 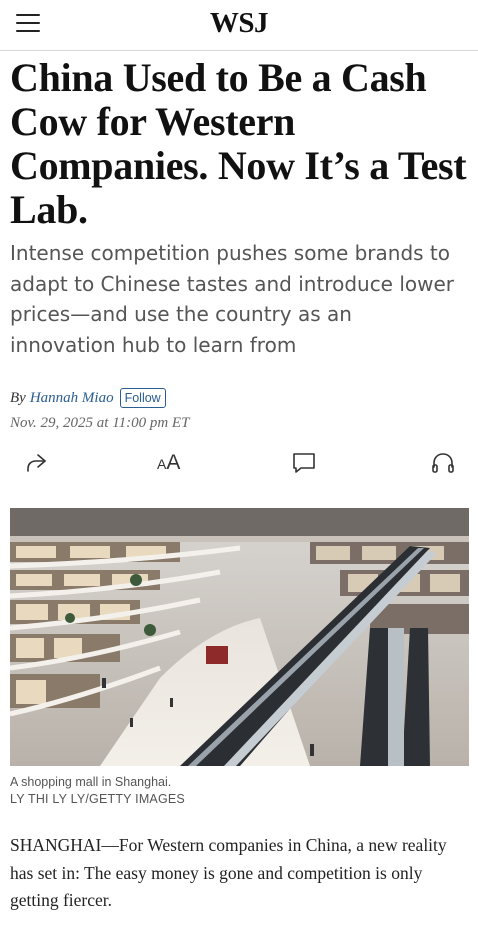 I want to click on article-tools: AA, so click(x=239, y=463).